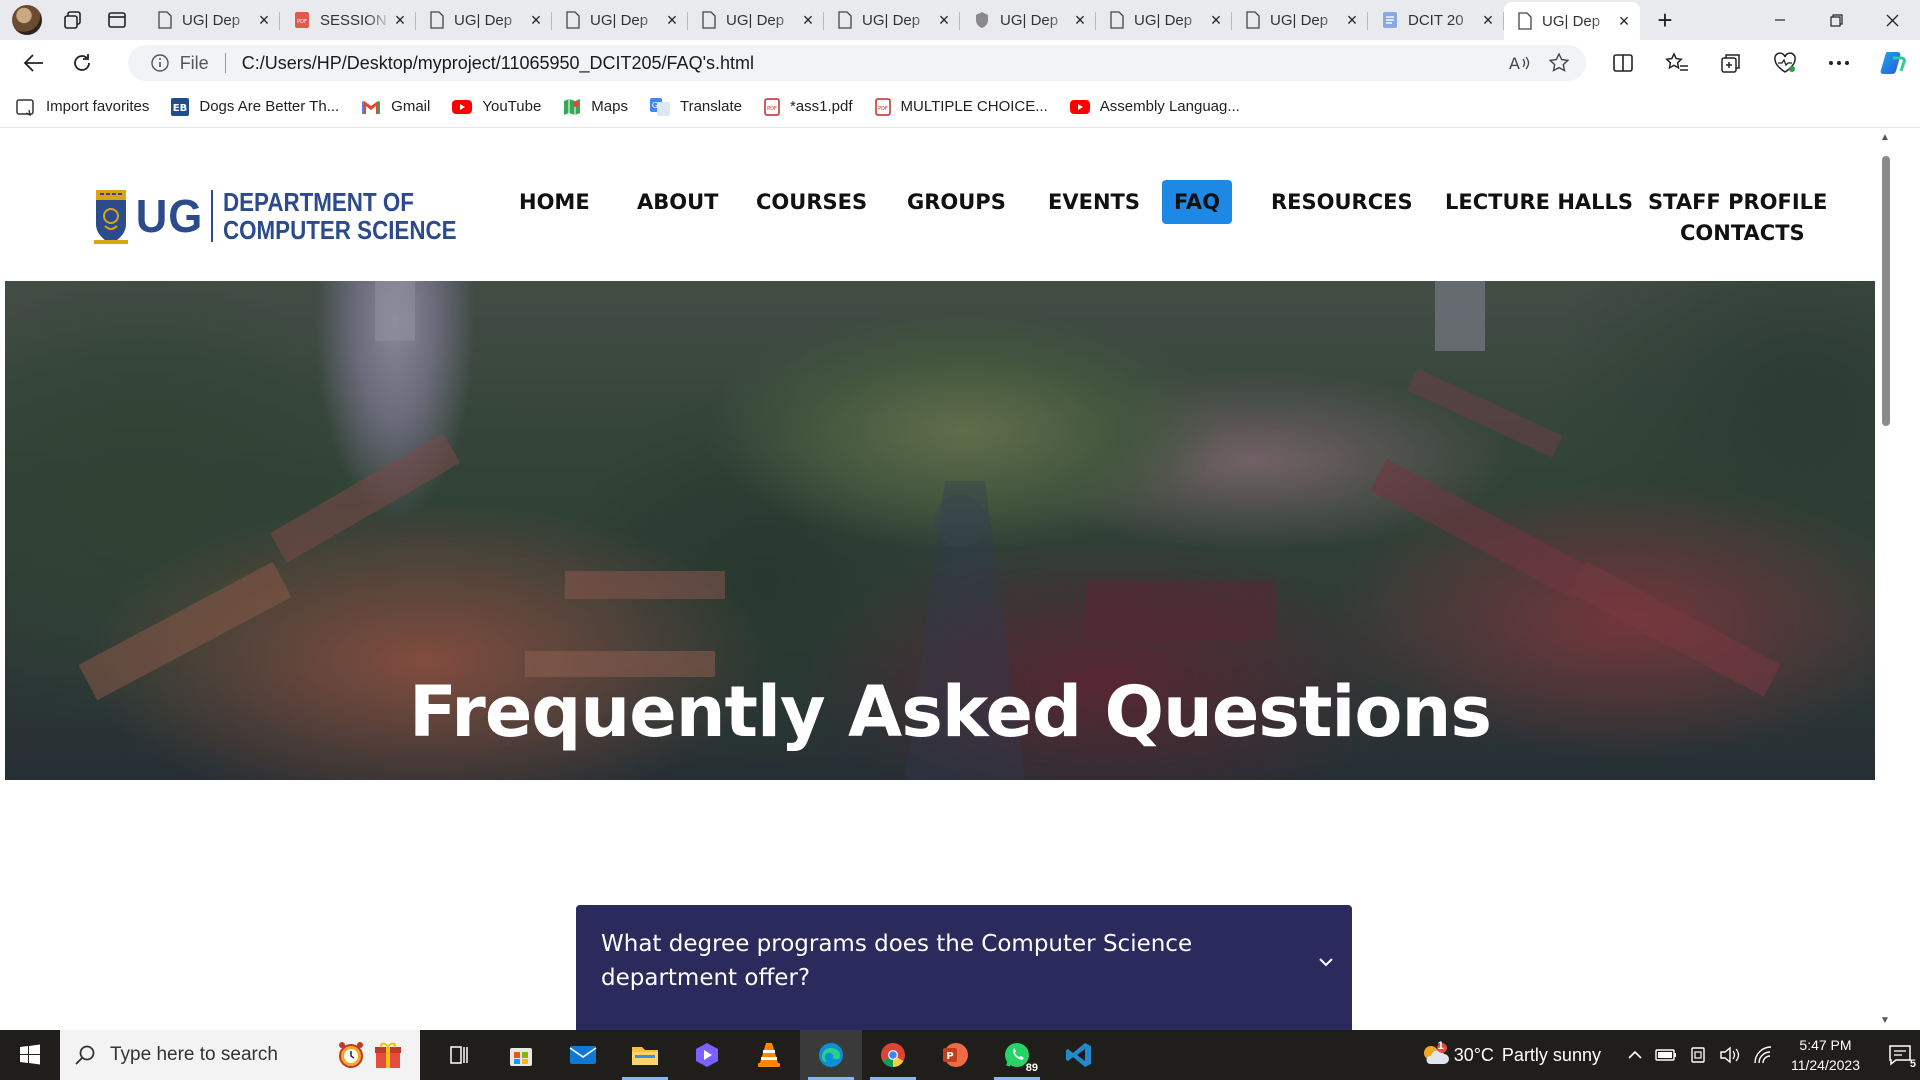 The width and height of the screenshot is (1920, 1080). What do you see at coordinates (1436, 20) in the screenshot?
I see `browser-tab: DCIT 20 ×` at bounding box center [1436, 20].